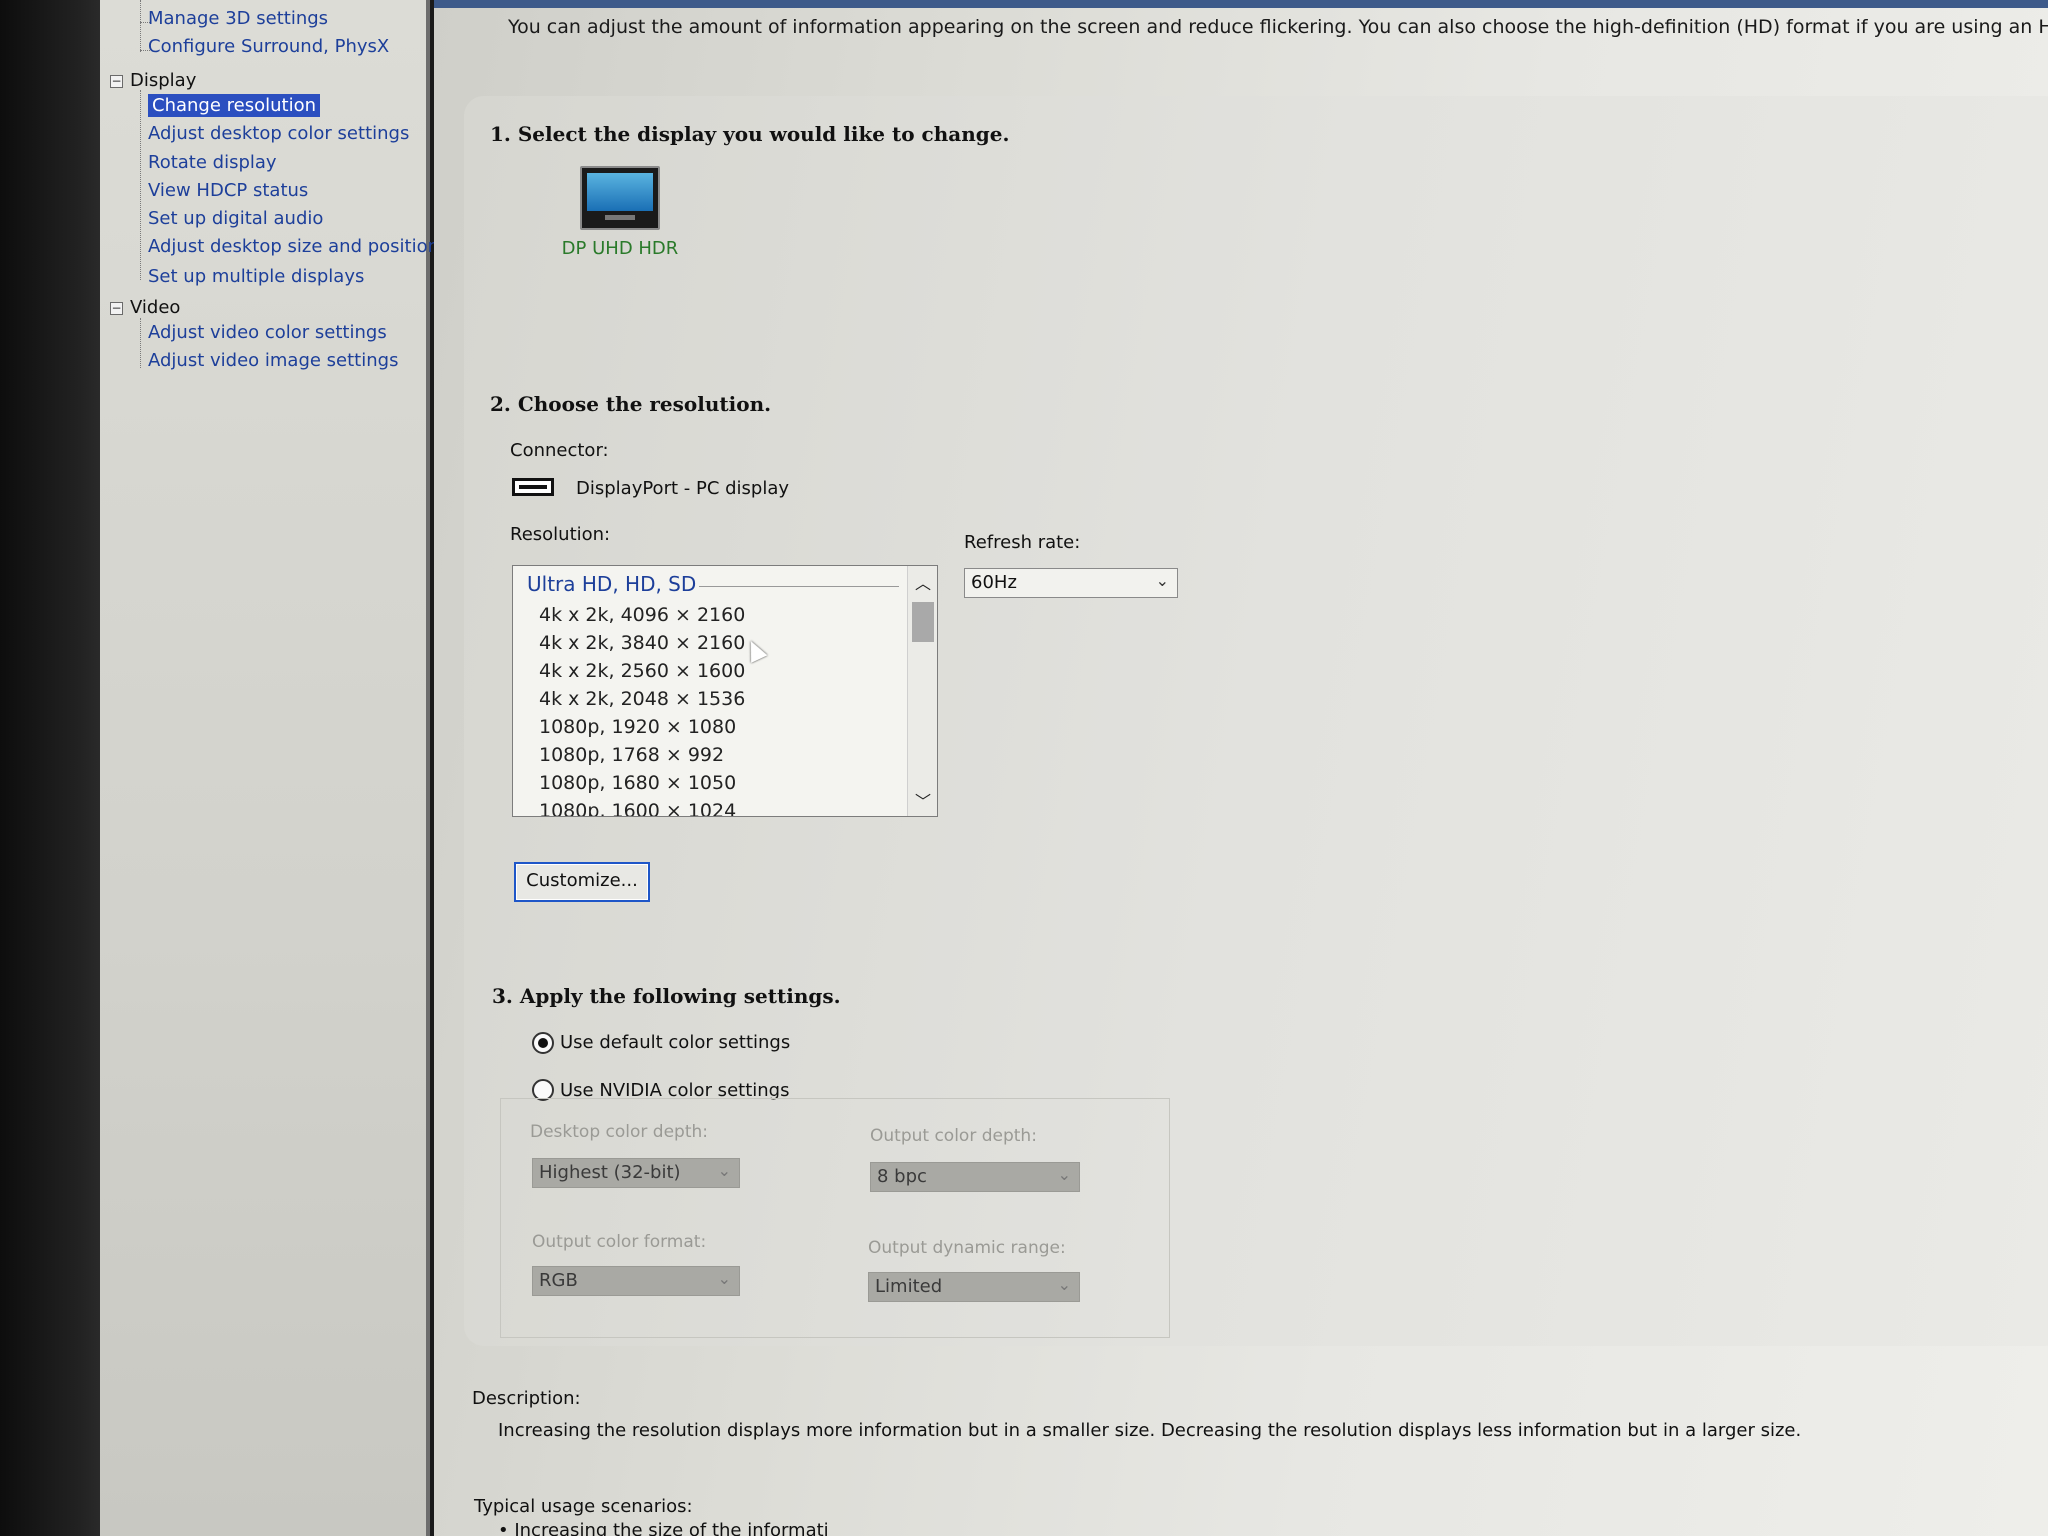  I want to click on sidebar-item-video-image: Adjust video image settings, so click(273, 360).